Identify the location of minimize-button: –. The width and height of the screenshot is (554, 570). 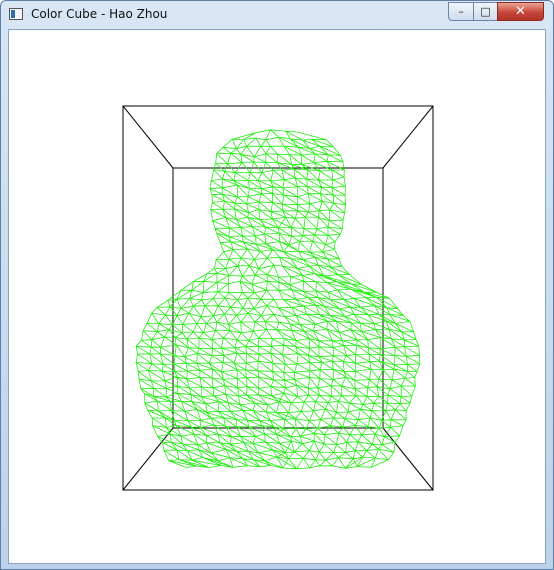
(461, 11).